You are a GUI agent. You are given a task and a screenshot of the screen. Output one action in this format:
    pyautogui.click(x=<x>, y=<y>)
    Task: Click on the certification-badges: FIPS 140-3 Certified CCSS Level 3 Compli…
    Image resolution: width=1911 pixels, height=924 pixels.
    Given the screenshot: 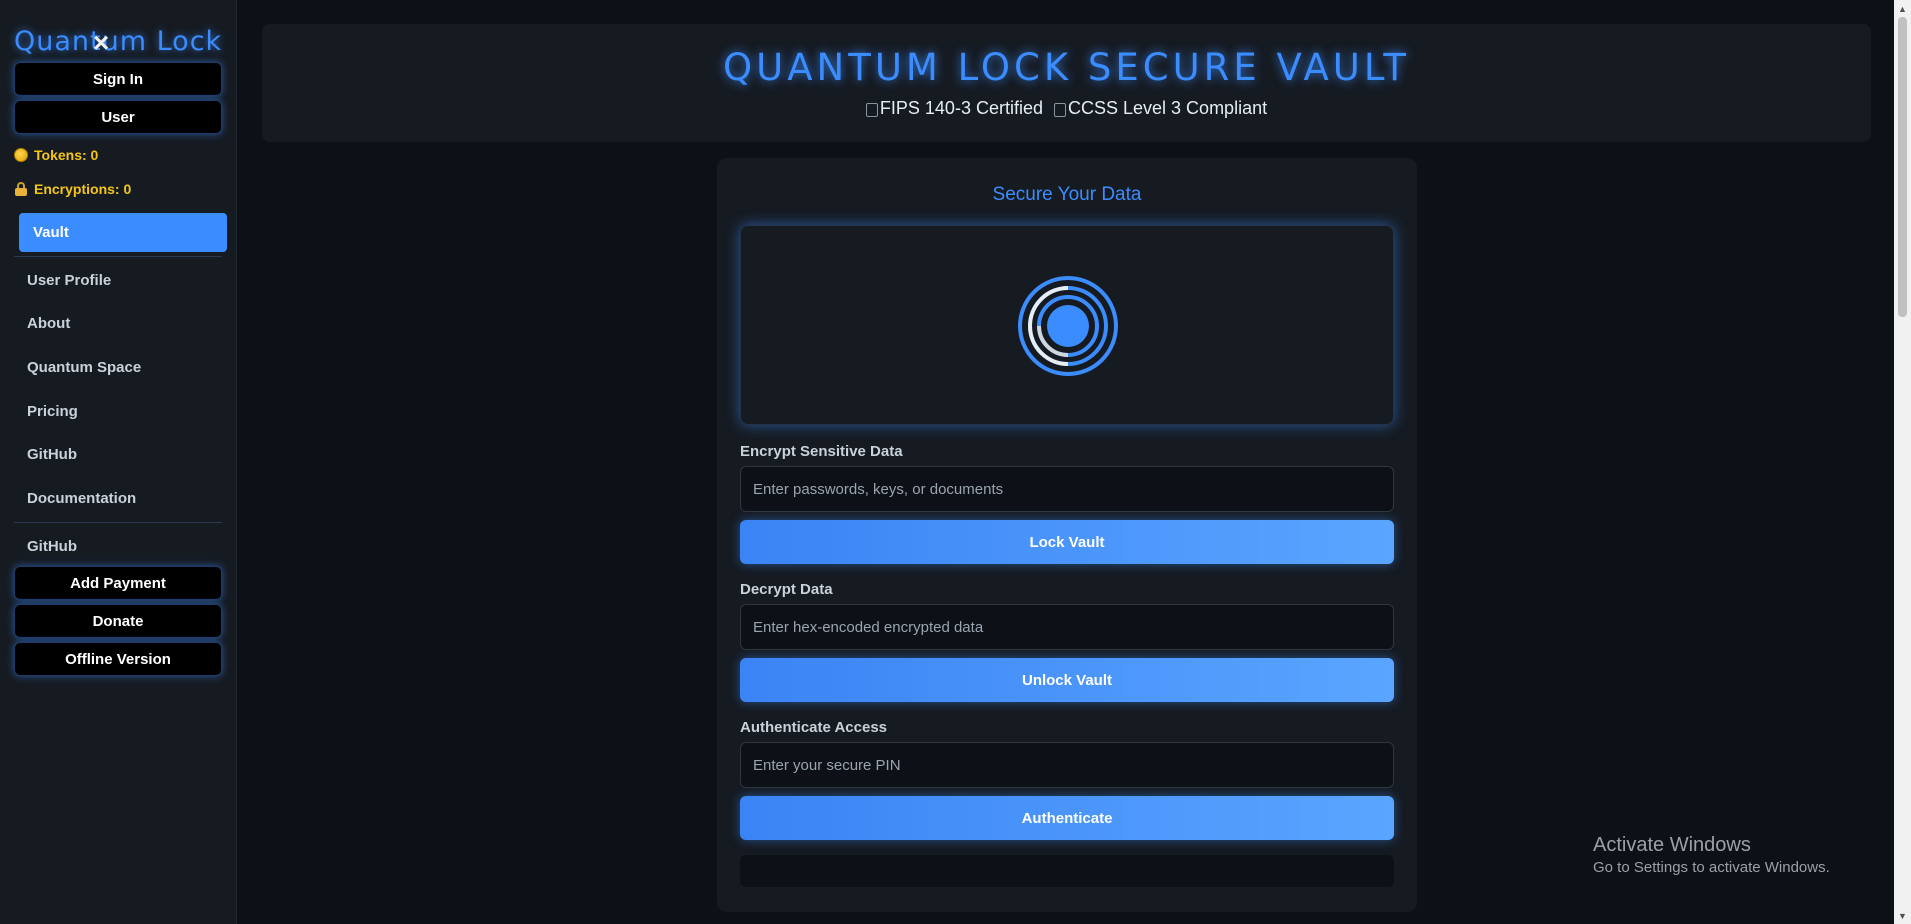 What is the action you would take?
    pyautogui.click(x=1066, y=109)
    